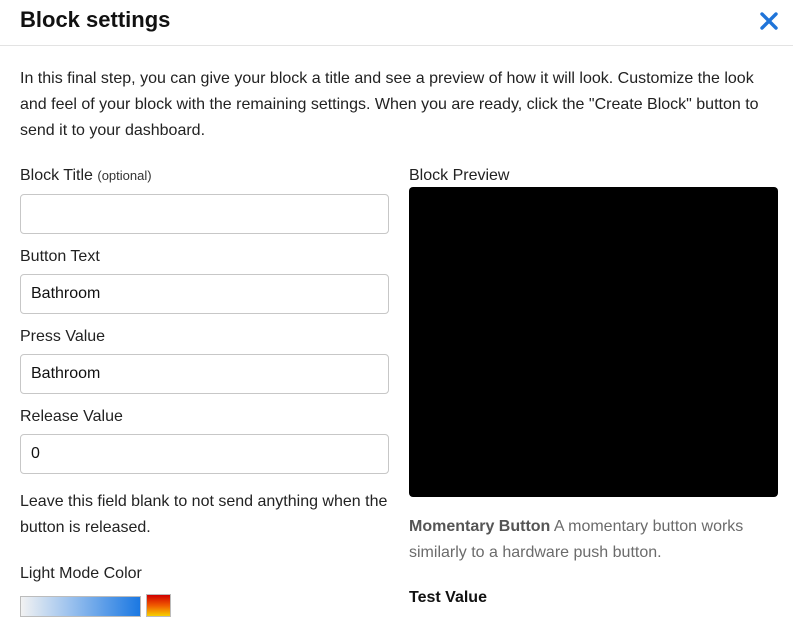  What do you see at coordinates (158, 605) in the screenshot?
I see `heat-color-swatch` at bounding box center [158, 605].